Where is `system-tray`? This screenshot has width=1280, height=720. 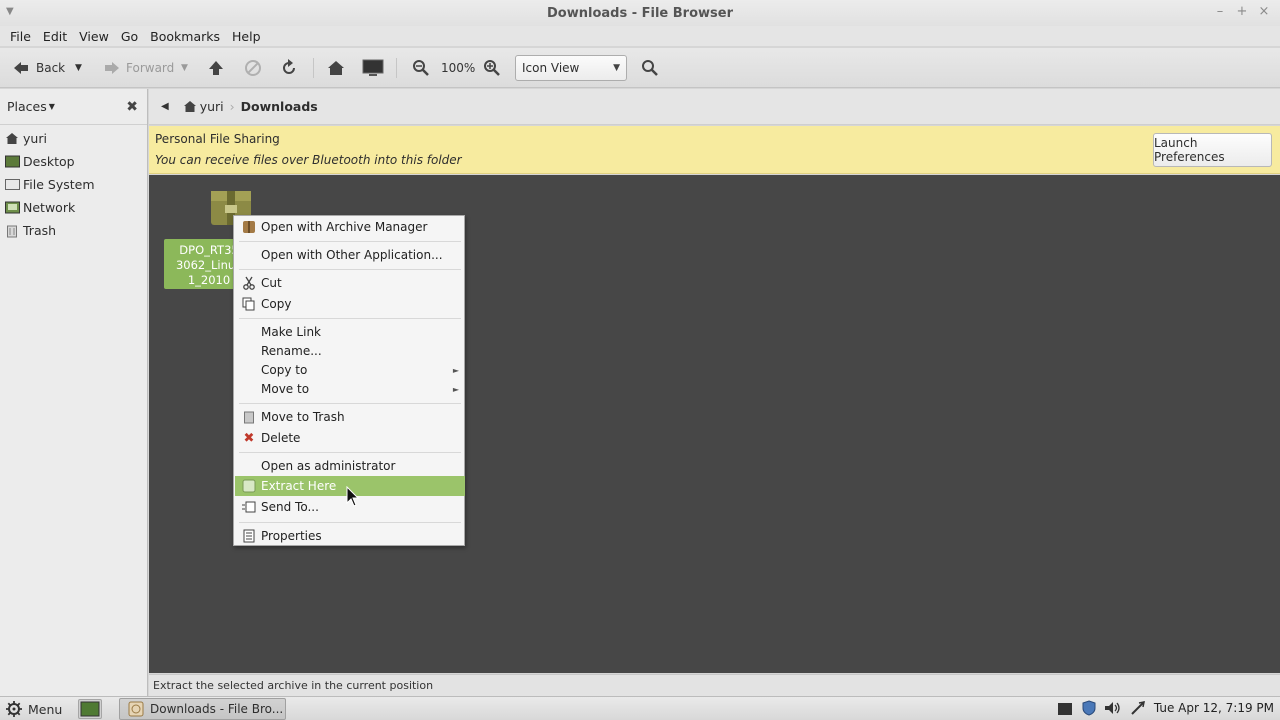
system-tray is located at coordinates (1102, 709).